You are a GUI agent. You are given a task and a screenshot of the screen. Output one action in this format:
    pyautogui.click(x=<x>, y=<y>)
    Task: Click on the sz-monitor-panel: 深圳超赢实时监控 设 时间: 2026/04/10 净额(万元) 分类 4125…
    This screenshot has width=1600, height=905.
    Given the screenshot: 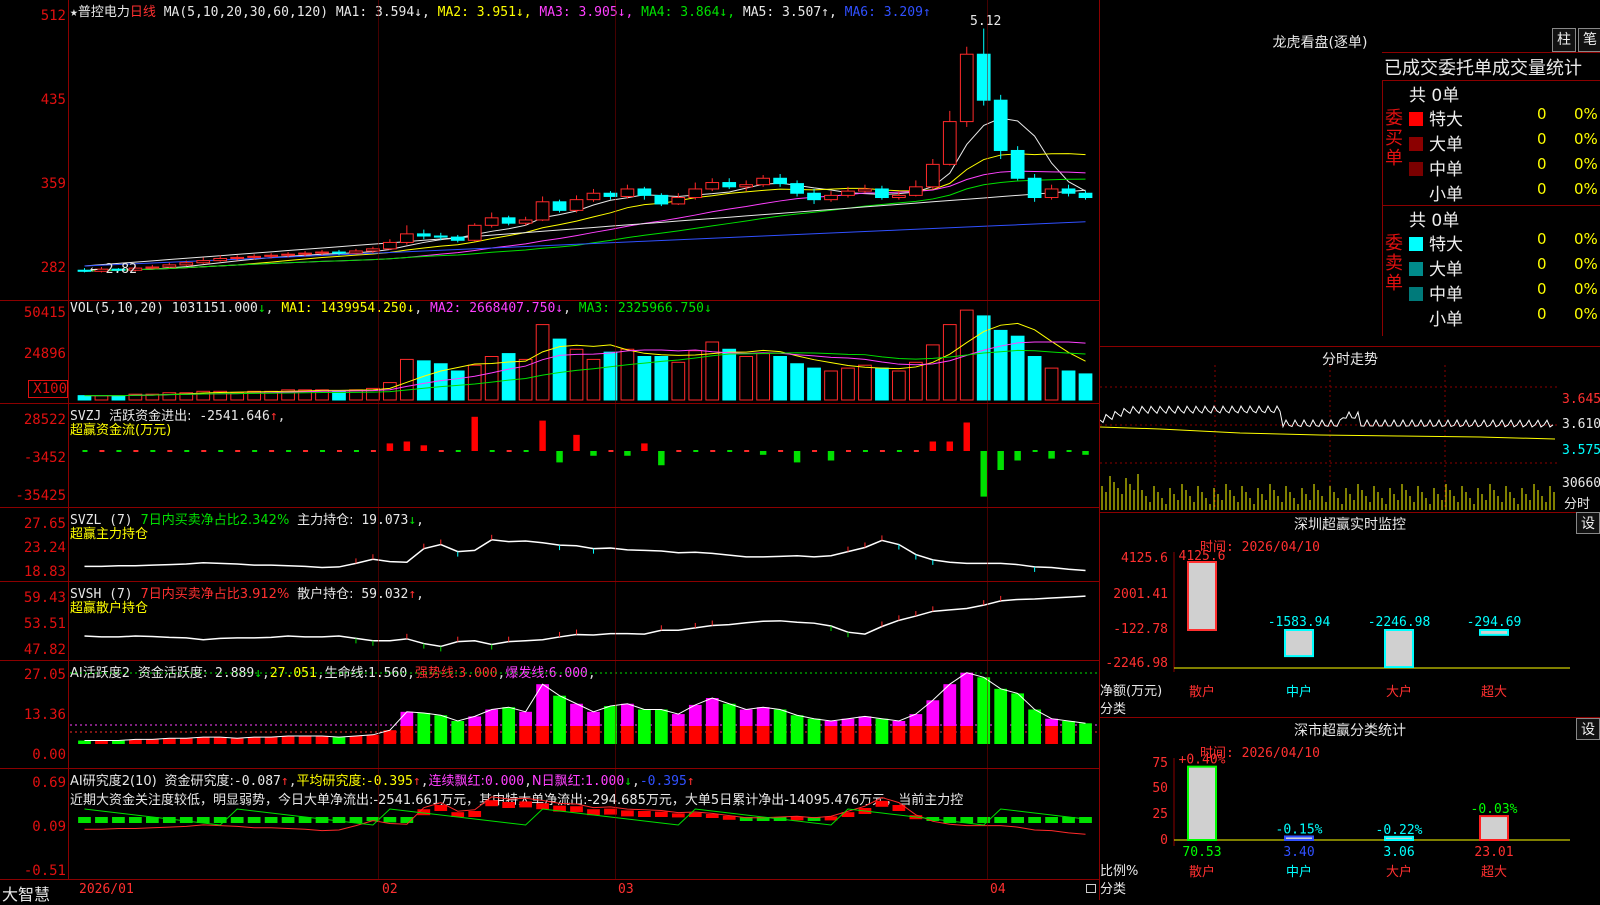 What is the action you would take?
    pyautogui.click(x=1350, y=615)
    